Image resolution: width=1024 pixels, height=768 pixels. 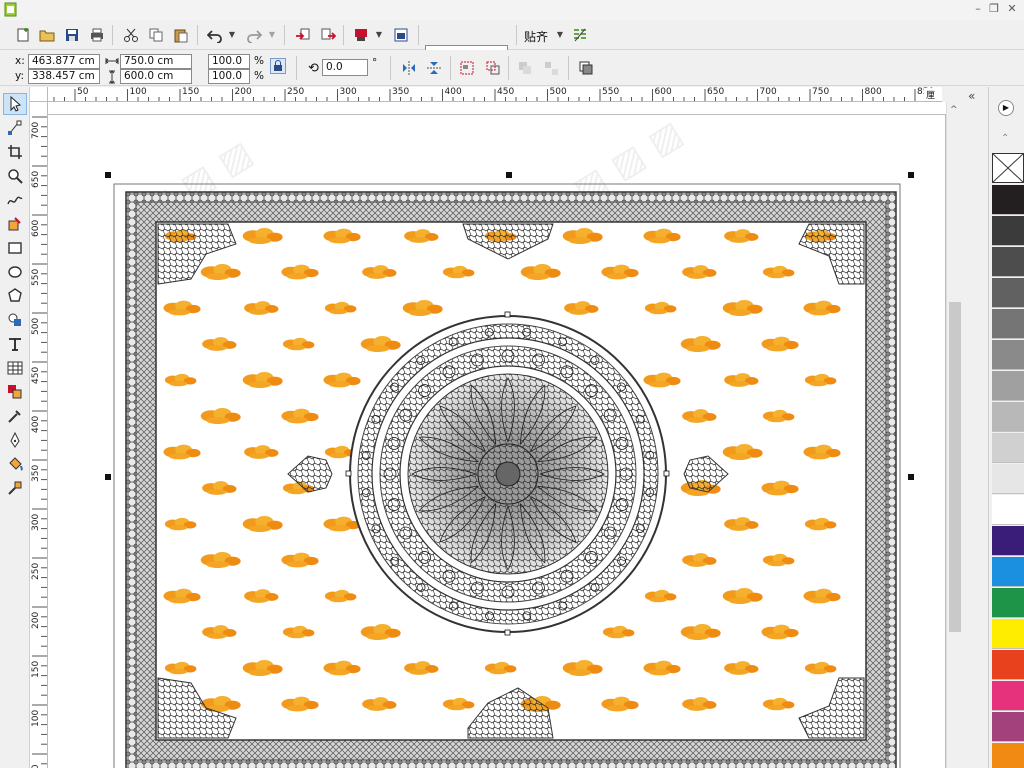 I want to click on undo-dropdown: ▼, so click(x=232, y=35).